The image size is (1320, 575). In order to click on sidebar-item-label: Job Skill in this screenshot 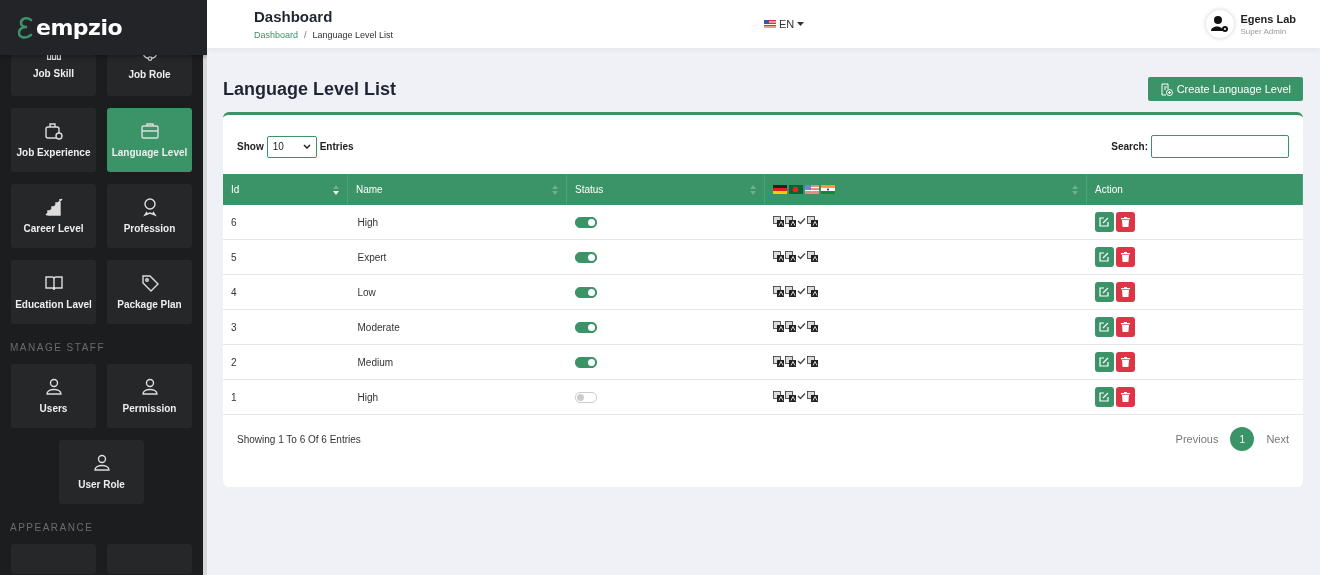, I will do `click(53, 74)`.